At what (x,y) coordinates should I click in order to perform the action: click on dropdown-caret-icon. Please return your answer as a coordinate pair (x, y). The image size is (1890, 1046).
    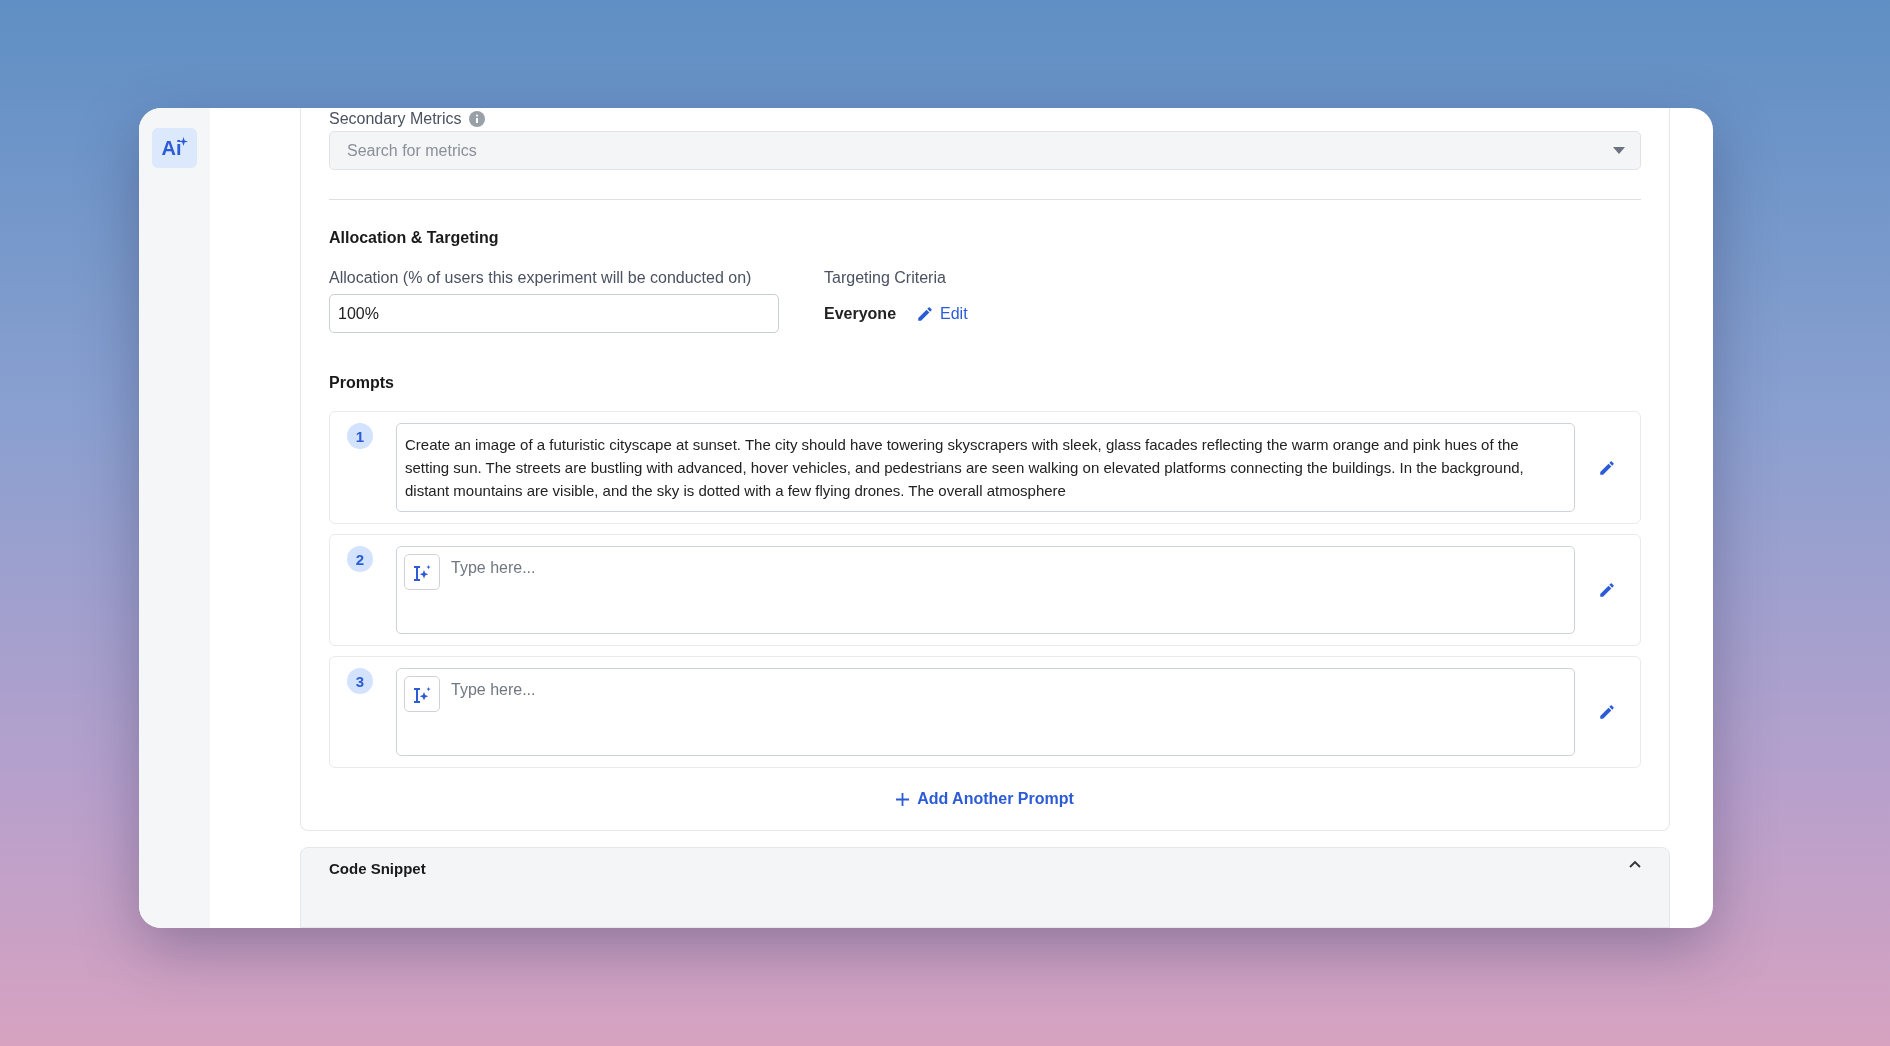
    Looking at the image, I should click on (1619, 150).